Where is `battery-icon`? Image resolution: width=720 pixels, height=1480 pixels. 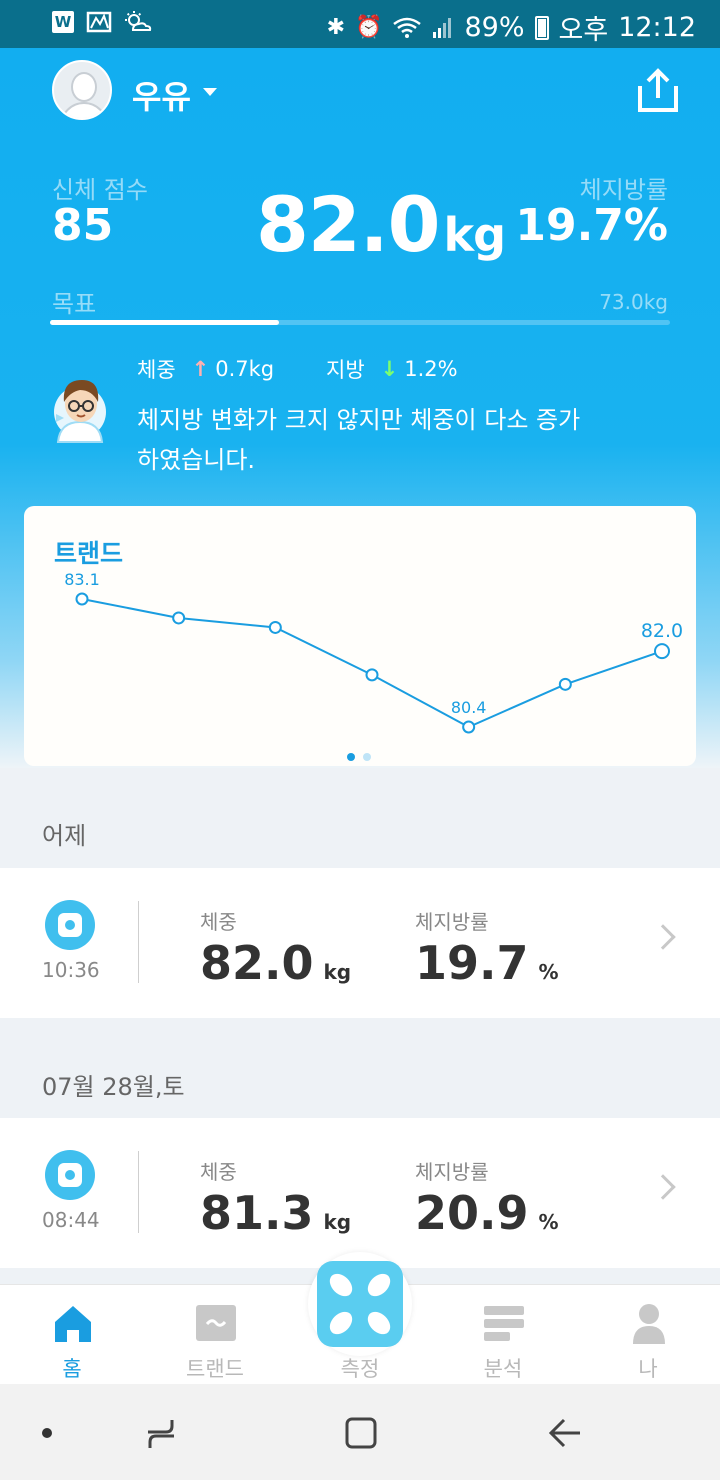 battery-icon is located at coordinates (541, 27).